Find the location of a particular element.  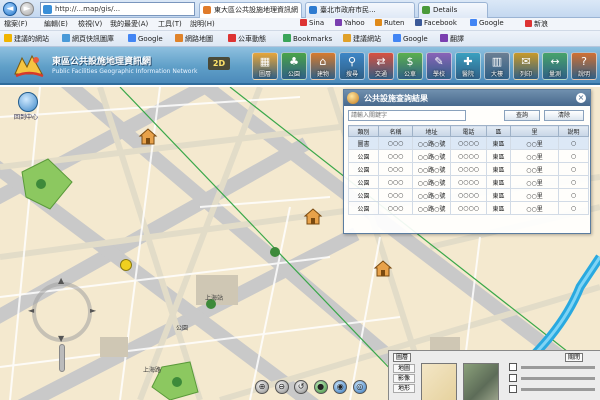

pan-right-arrow-icon: ► is located at coordinates (93, 310).